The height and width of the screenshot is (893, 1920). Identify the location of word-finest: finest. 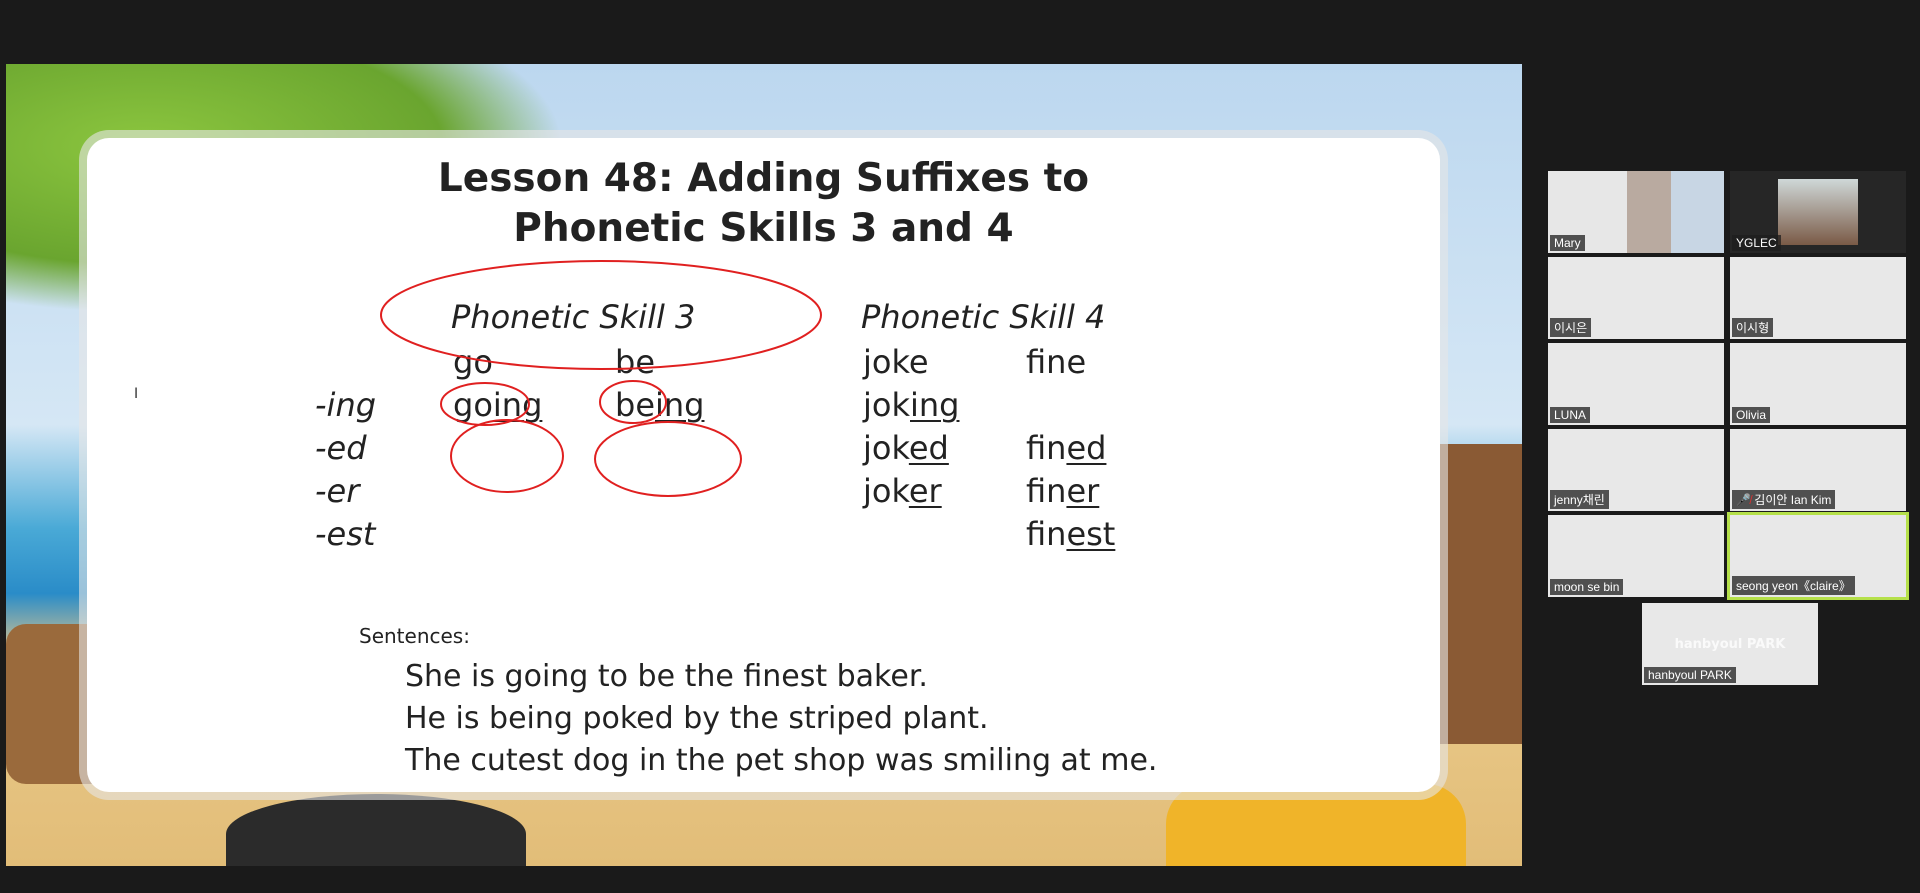
(1070, 534).